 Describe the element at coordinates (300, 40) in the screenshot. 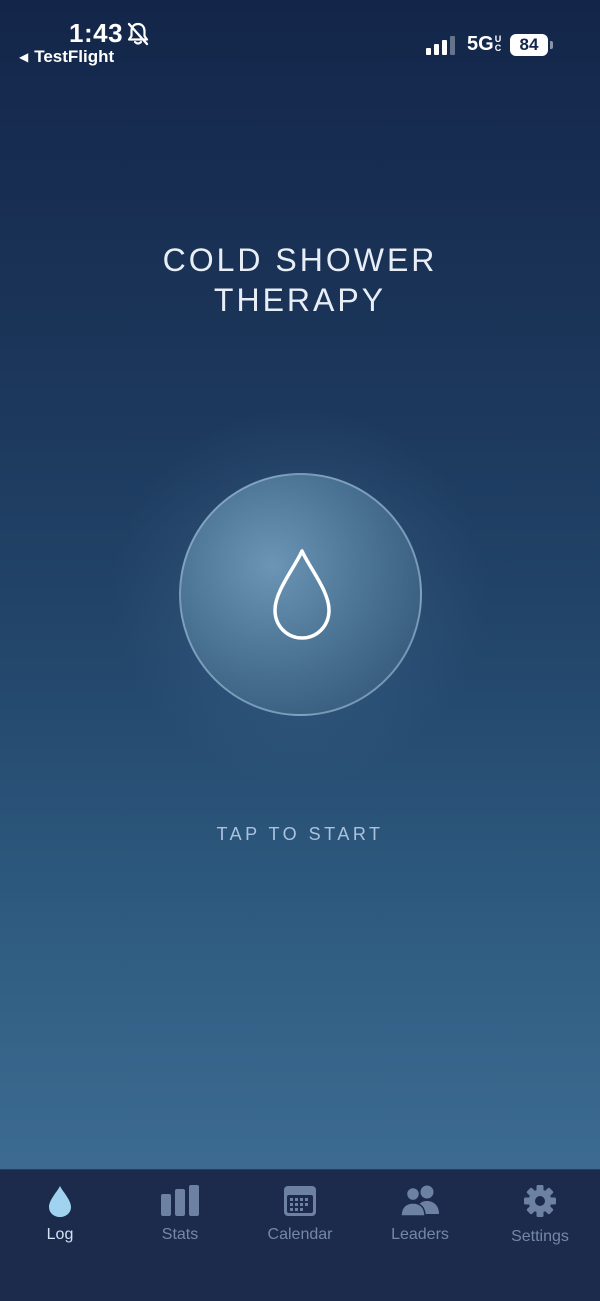

I see `status-bar: 1:43 ◀ TestFlight 5G U C 84` at that location.